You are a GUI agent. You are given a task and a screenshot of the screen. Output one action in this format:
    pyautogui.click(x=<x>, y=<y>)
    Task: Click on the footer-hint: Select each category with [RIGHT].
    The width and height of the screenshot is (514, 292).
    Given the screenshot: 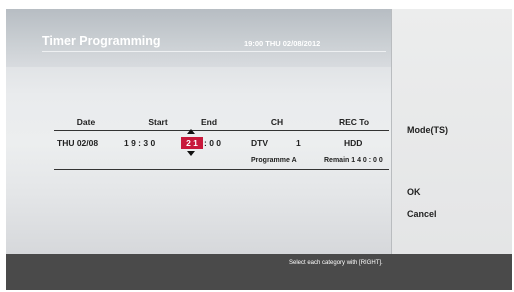 What is the action you would take?
    pyautogui.click(x=336, y=263)
    